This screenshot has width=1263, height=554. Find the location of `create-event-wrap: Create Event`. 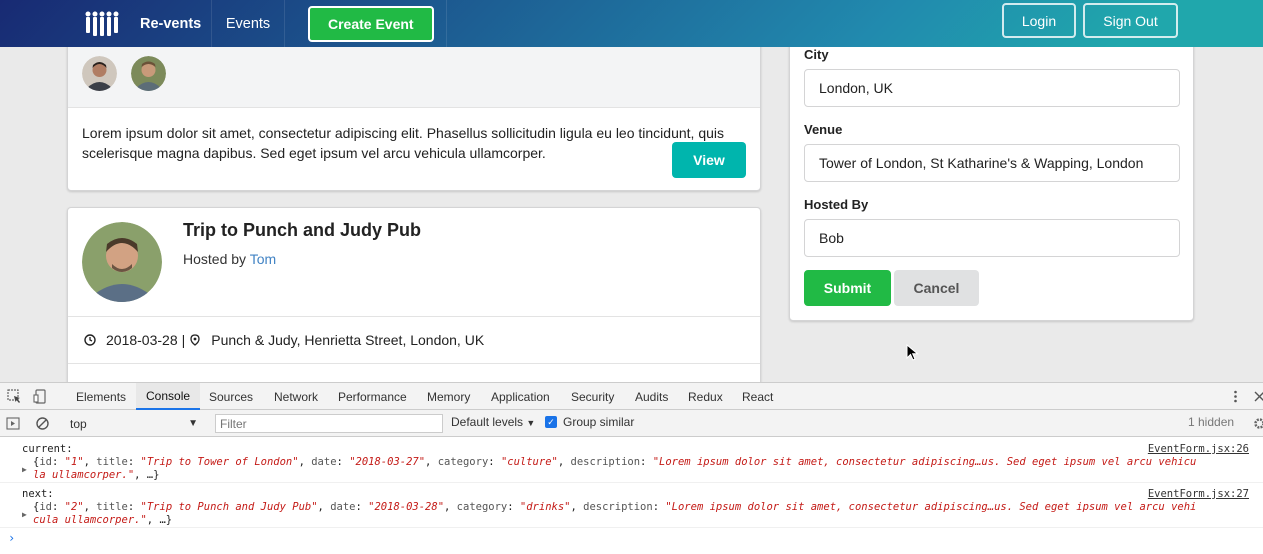

create-event-wrap: Create Event is located at coordinates (366, 23).